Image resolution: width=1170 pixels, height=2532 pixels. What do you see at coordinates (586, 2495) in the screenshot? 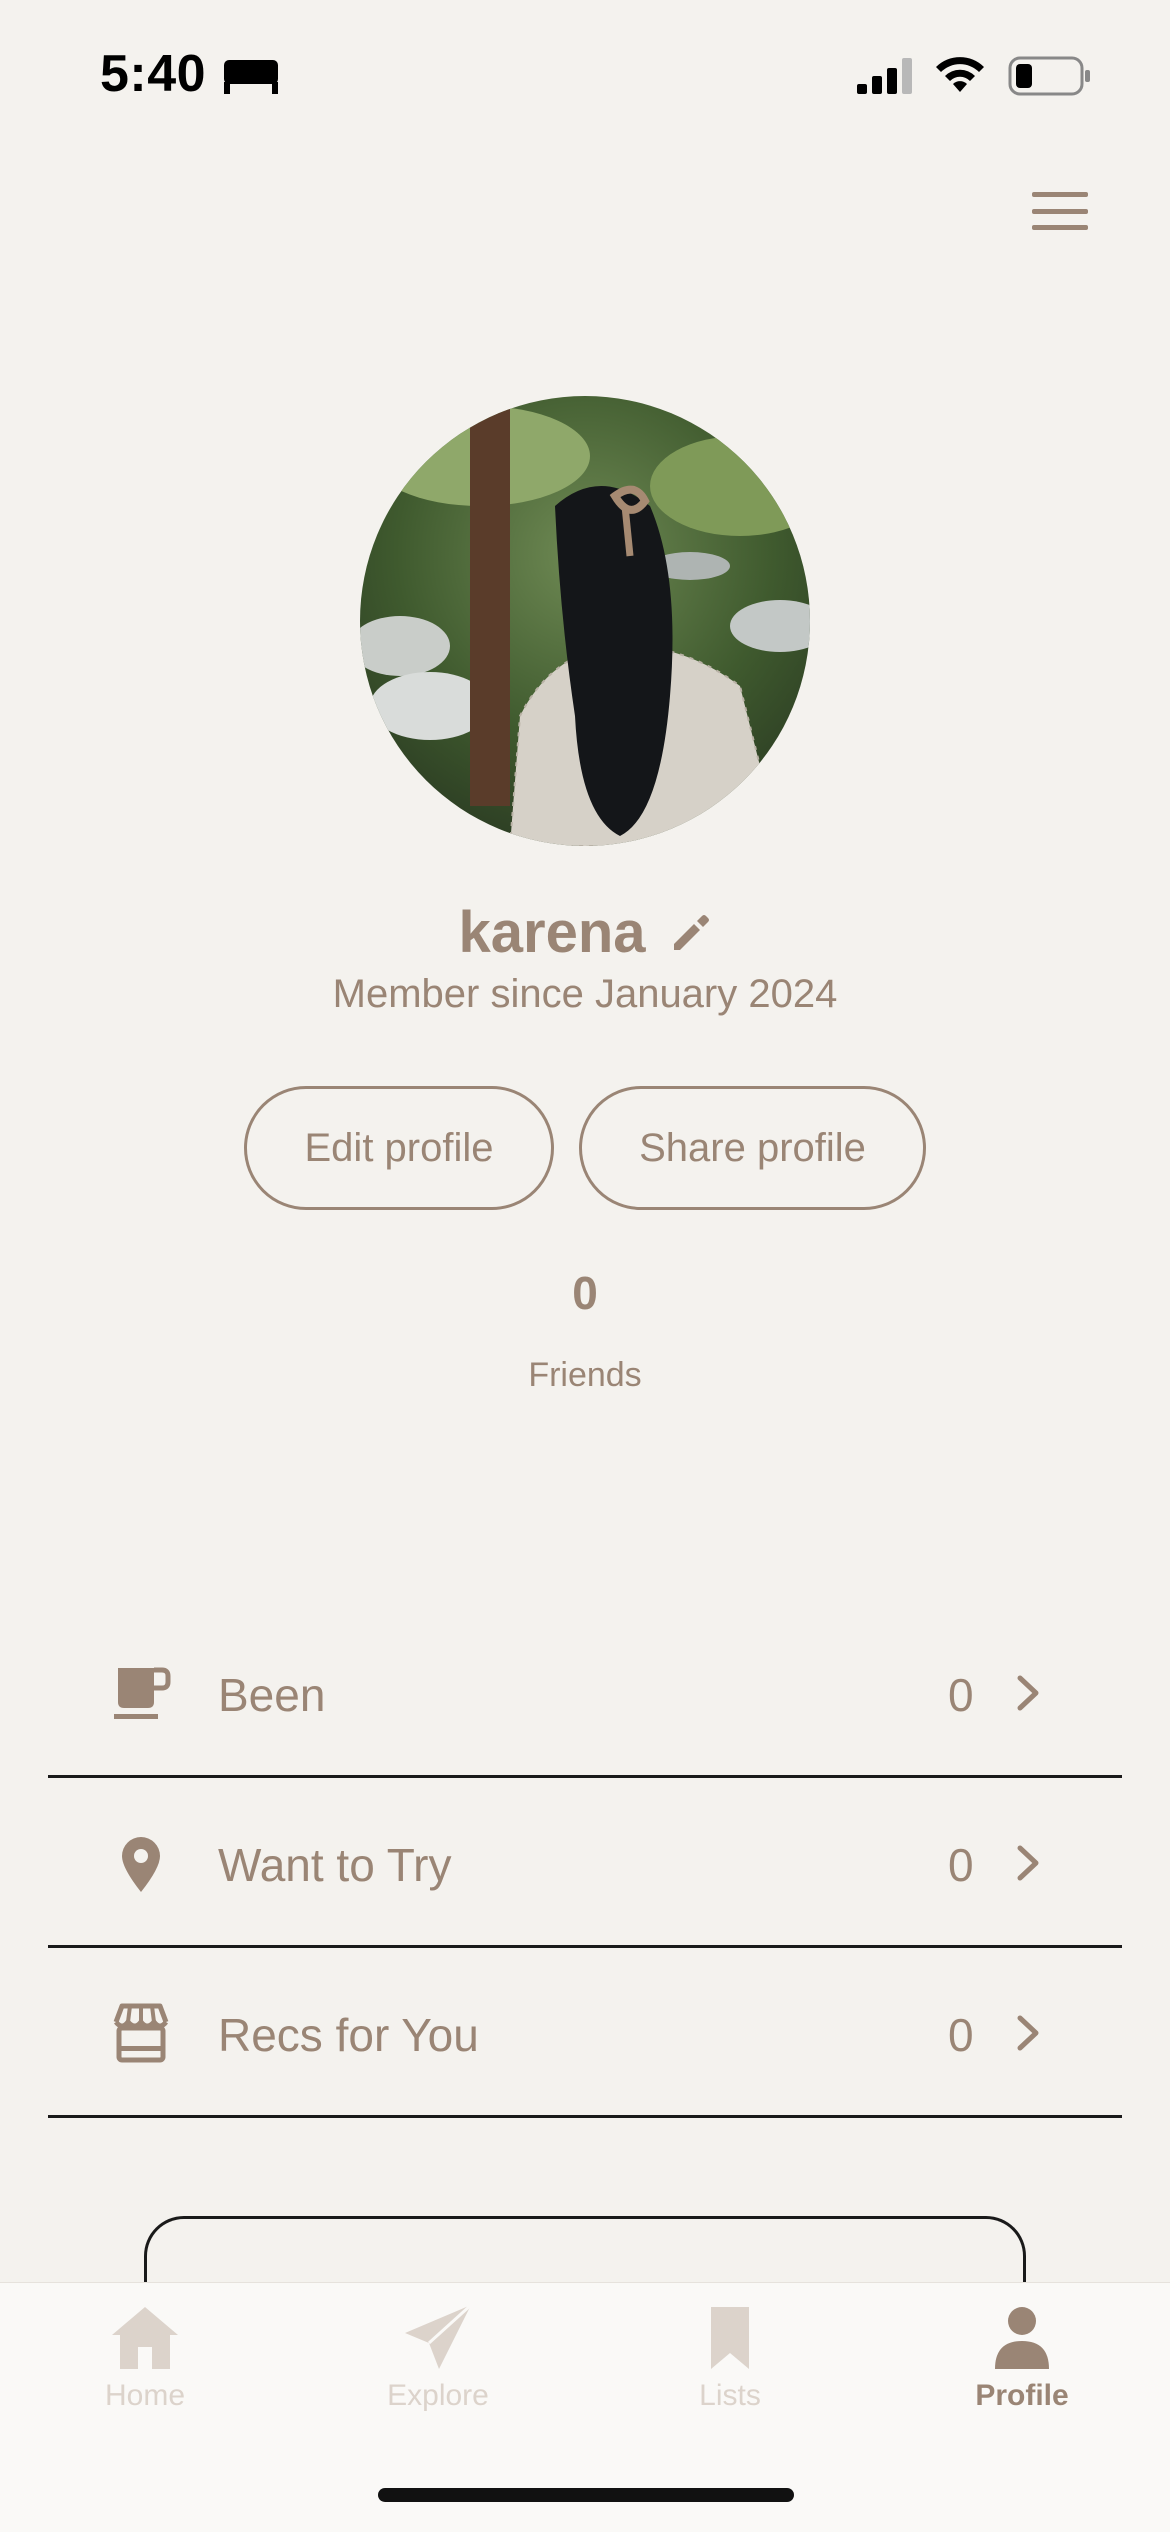
I see `home-indicator` at bounding box center [586, 2495].